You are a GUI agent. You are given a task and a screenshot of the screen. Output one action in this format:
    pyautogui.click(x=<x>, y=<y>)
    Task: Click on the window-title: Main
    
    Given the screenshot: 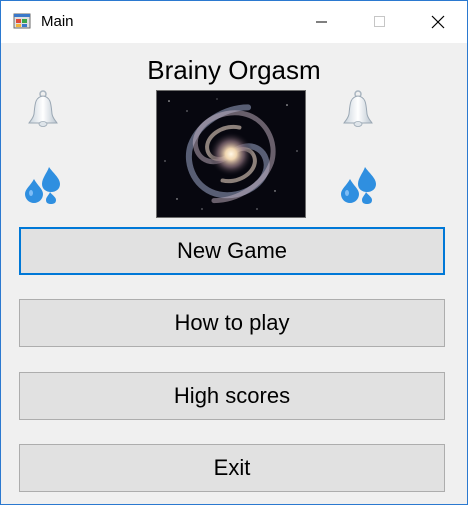 What is the action you would take?
    pyautogui.click(x=57, y=21)
    